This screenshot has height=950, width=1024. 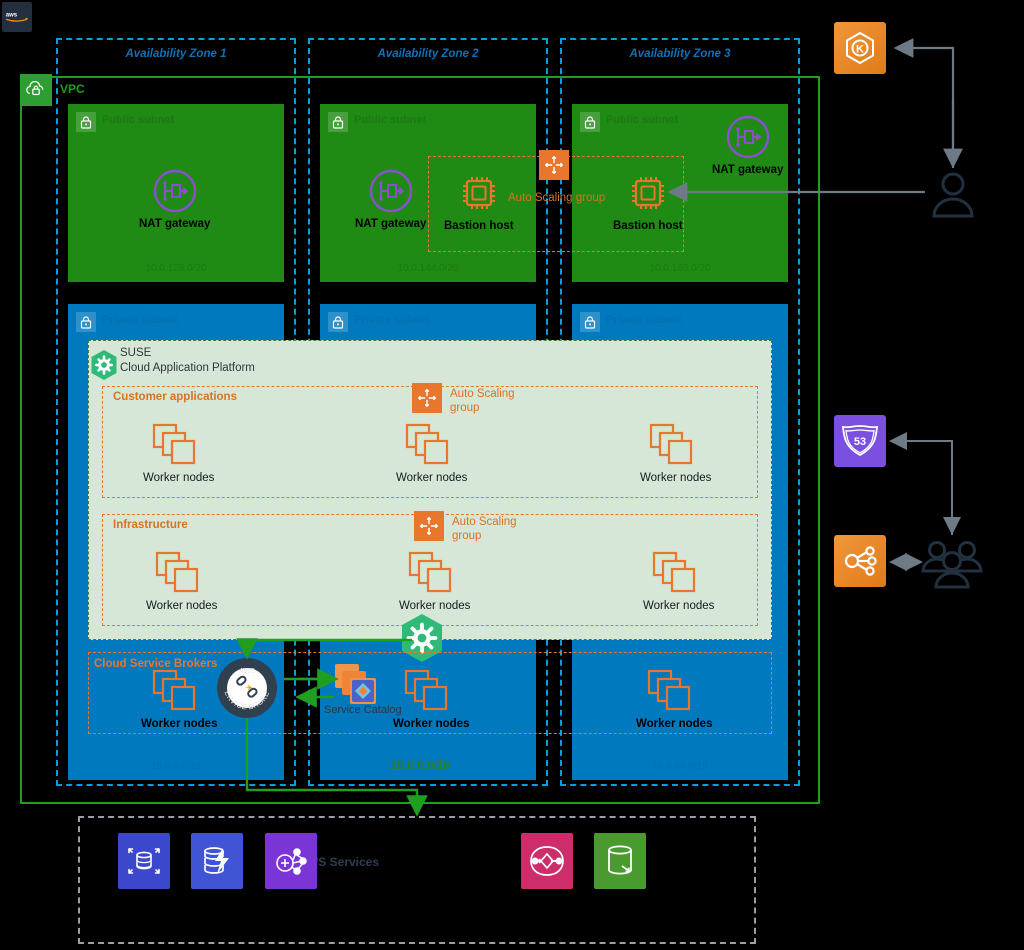 What do you see at coordinates (176, 54) in the screenshot?
I see `availability-zone-1-label: Availability Zone 1` at bounding box center [176, 54].